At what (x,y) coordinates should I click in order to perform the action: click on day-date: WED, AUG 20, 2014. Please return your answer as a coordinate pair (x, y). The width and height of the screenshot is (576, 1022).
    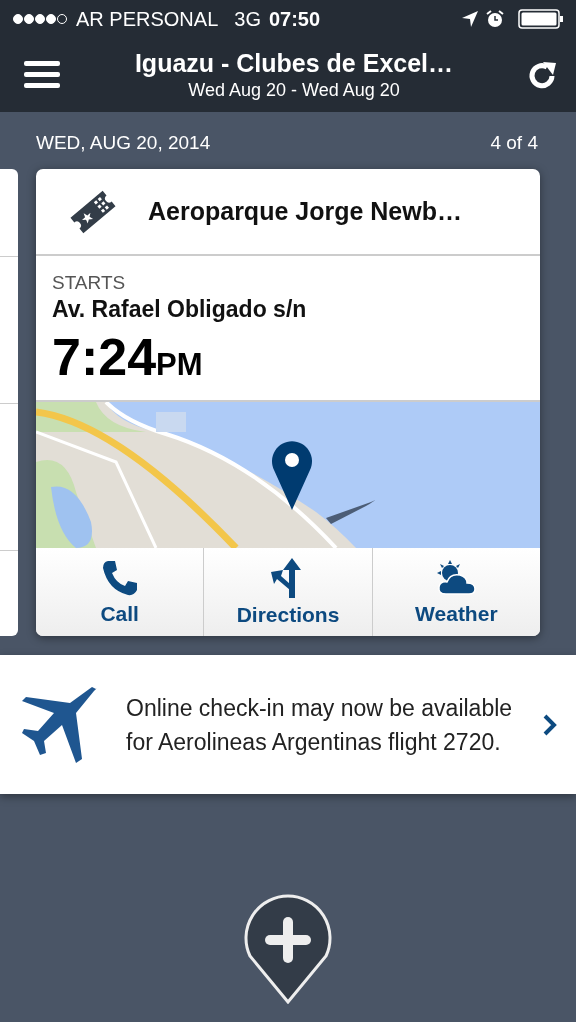
    Looking at the image, I should click on (123, 143).